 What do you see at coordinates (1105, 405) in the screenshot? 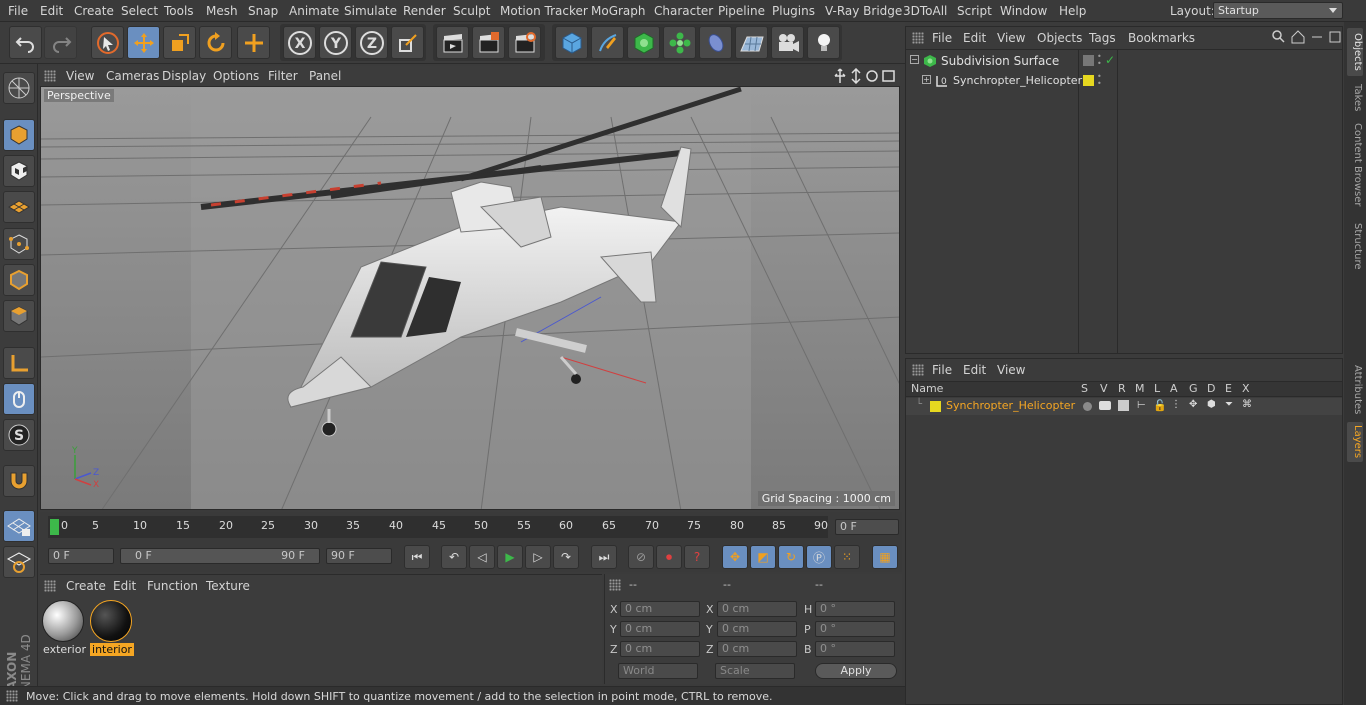
I see `eye-icon` at bounding box center [1105, 405].